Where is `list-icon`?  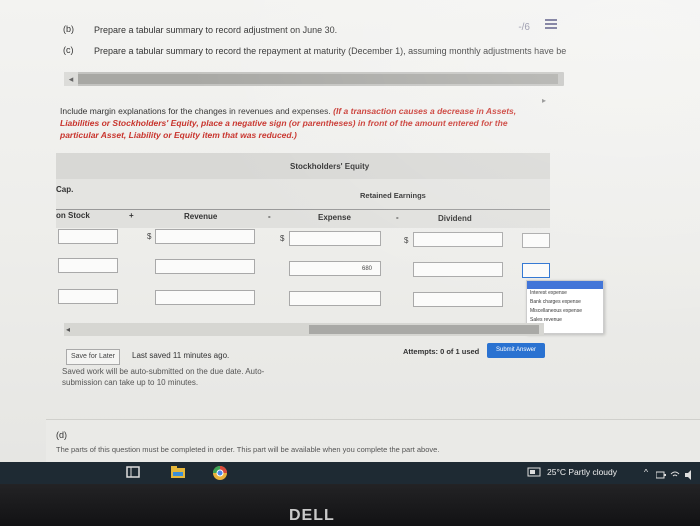 list-icon is located at coordinates (551, 24).